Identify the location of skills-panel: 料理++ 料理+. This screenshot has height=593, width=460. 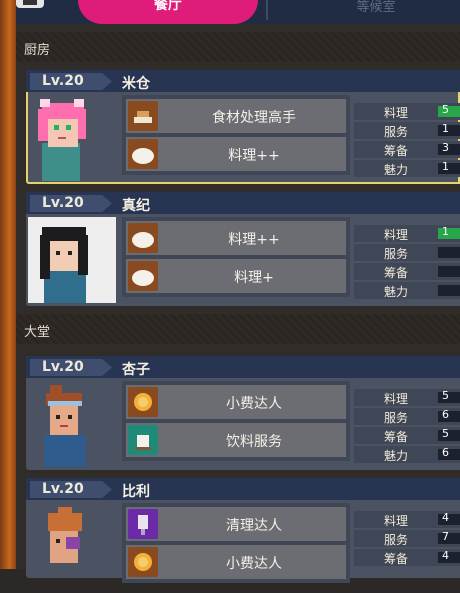
(236, 257).